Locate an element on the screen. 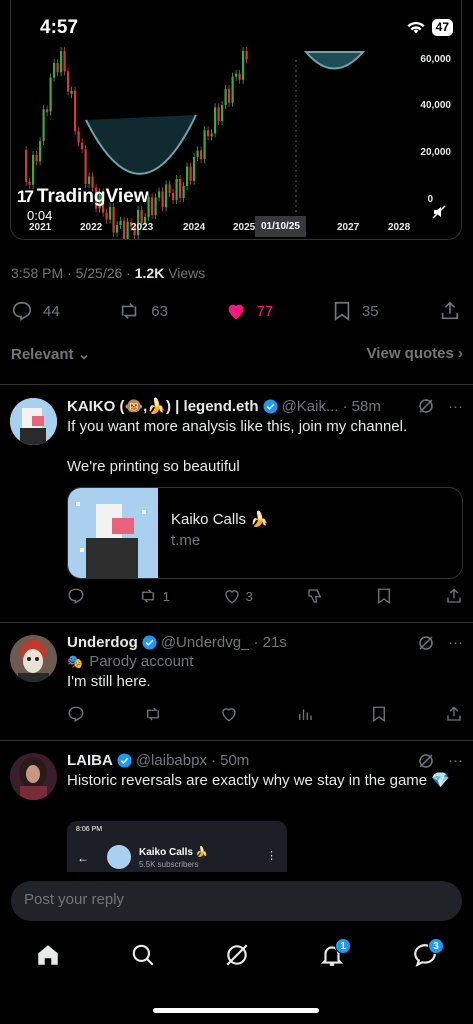 This screenshot has width=473, height=1024. link-thumbnail is located at coordinates (113, 533).